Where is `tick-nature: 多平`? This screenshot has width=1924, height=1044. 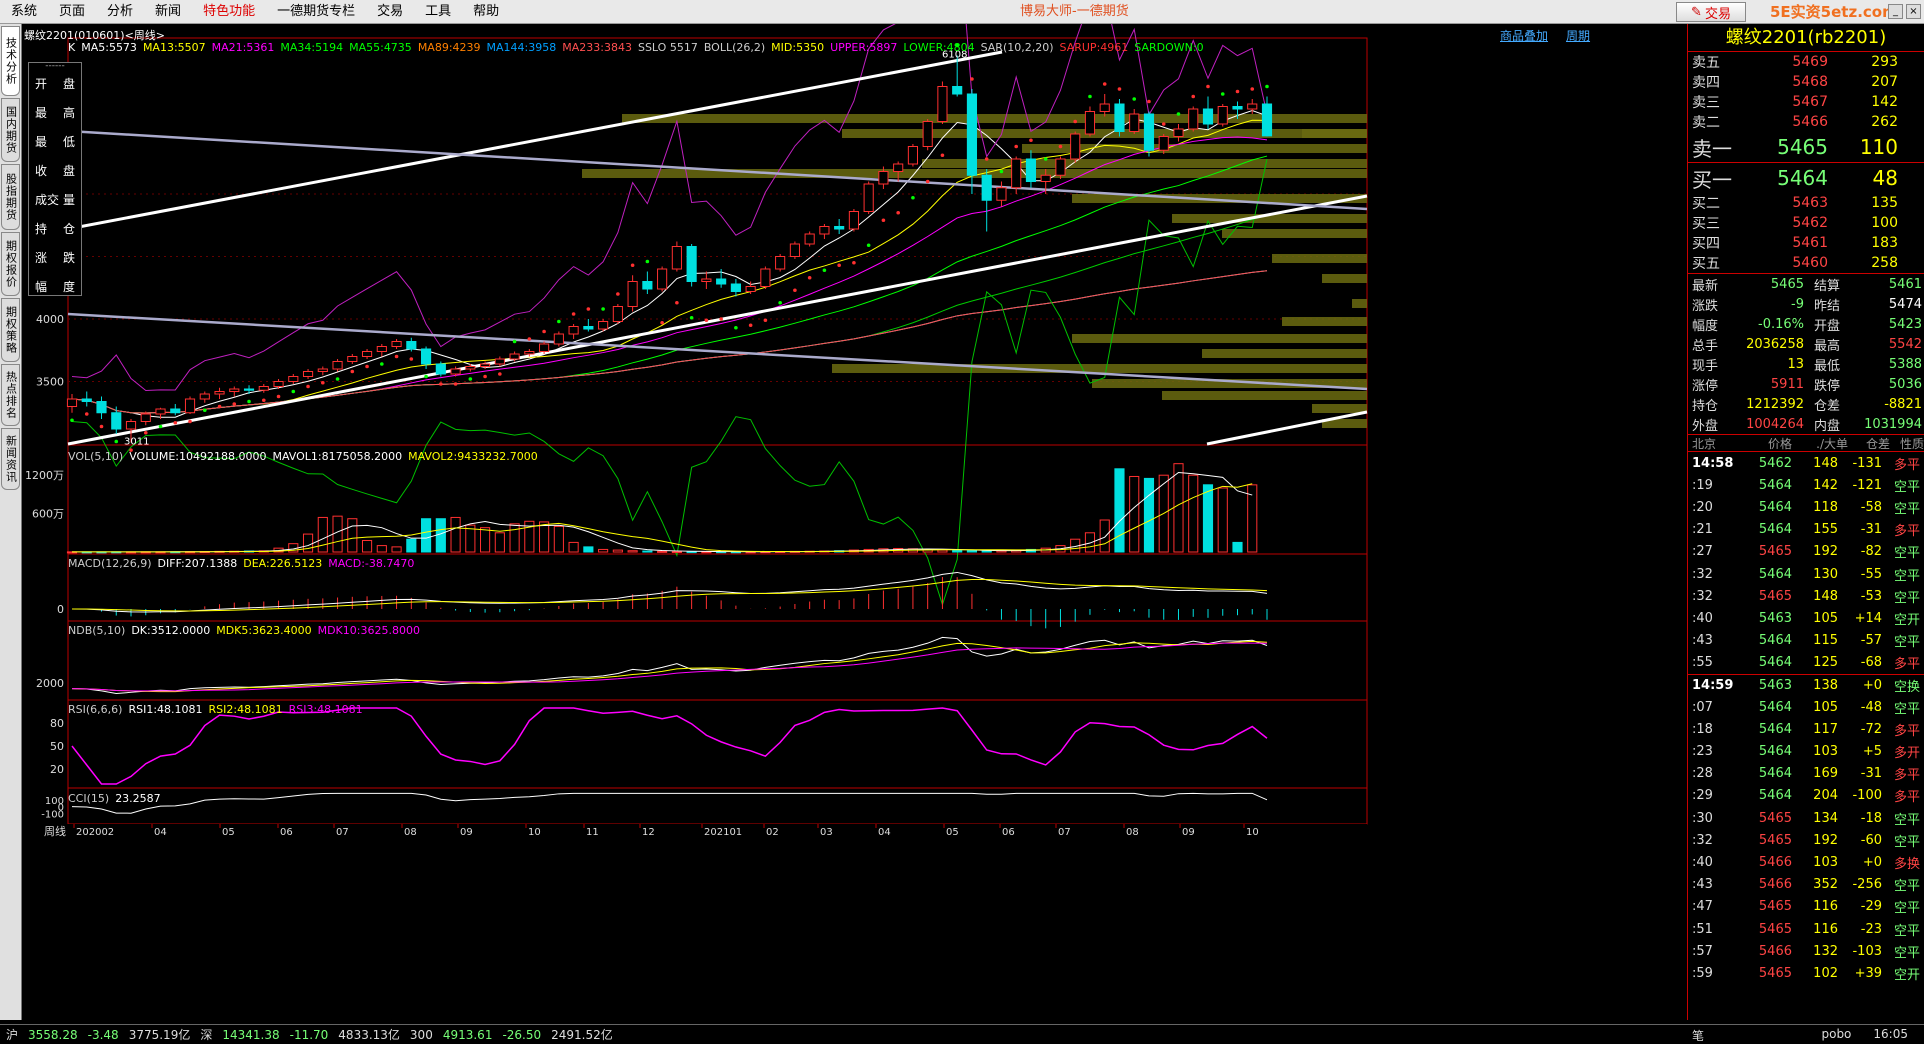
tick-nature: 多平 is located at coordinates (1906, 731).